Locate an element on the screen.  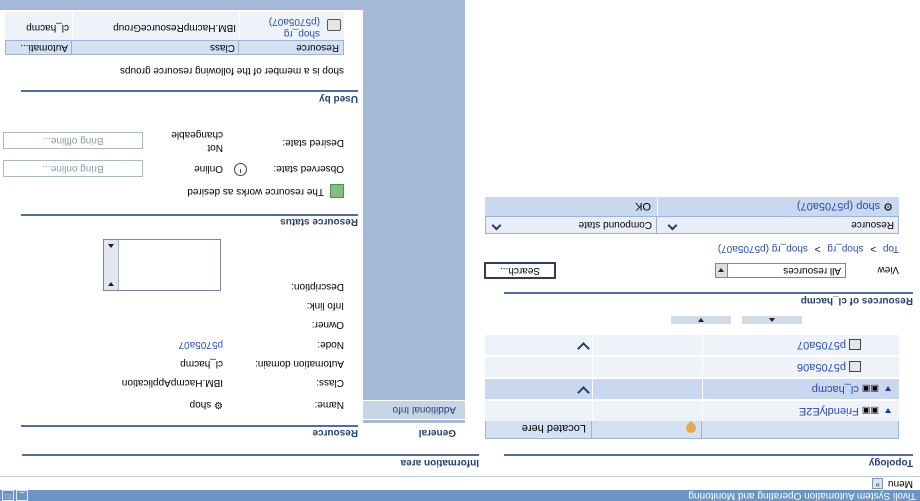
menu-label: Menu is located at coordinates (900, 483).